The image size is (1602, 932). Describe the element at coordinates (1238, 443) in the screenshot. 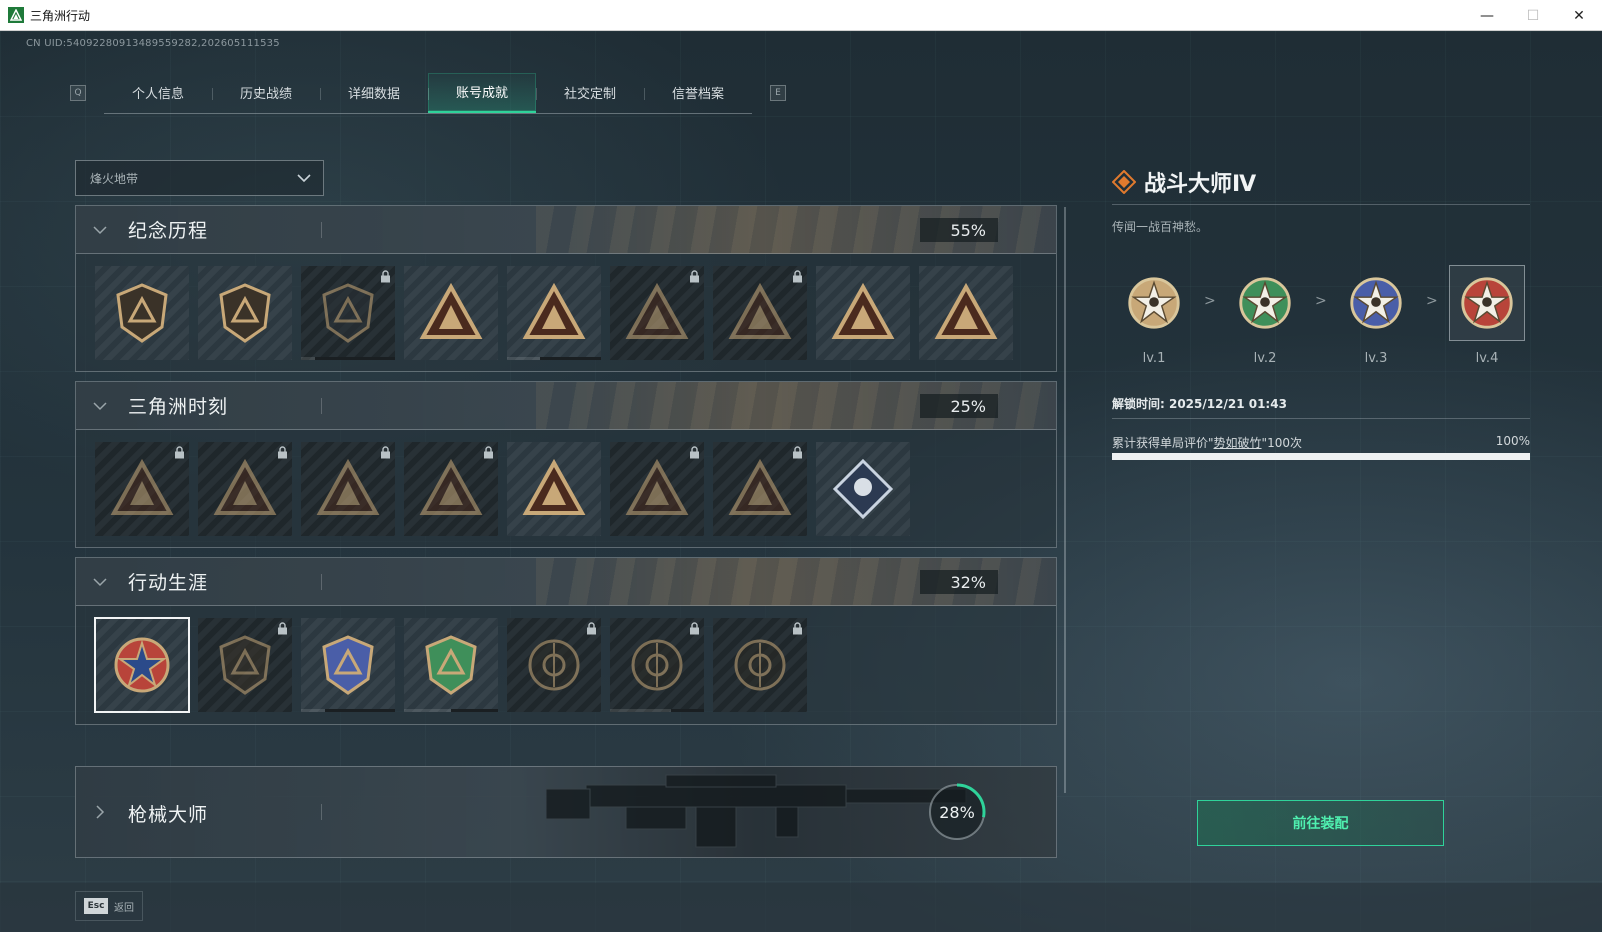

I see `condition-link: 势如破竹` at that location.